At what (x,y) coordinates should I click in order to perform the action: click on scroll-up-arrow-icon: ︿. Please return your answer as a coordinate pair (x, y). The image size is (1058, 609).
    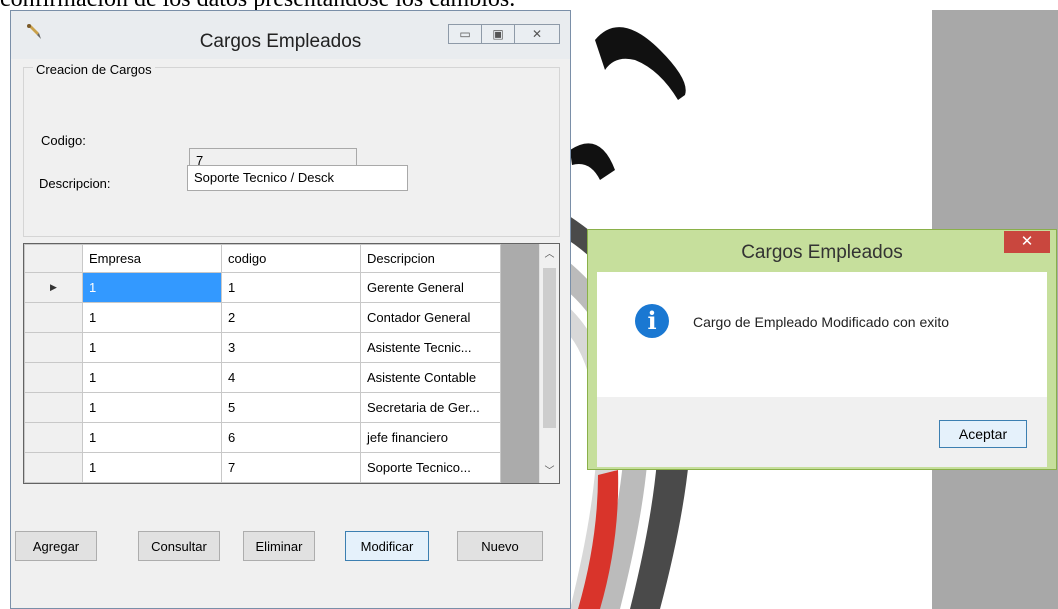
    Looking at the image, I should click on (549, 255).